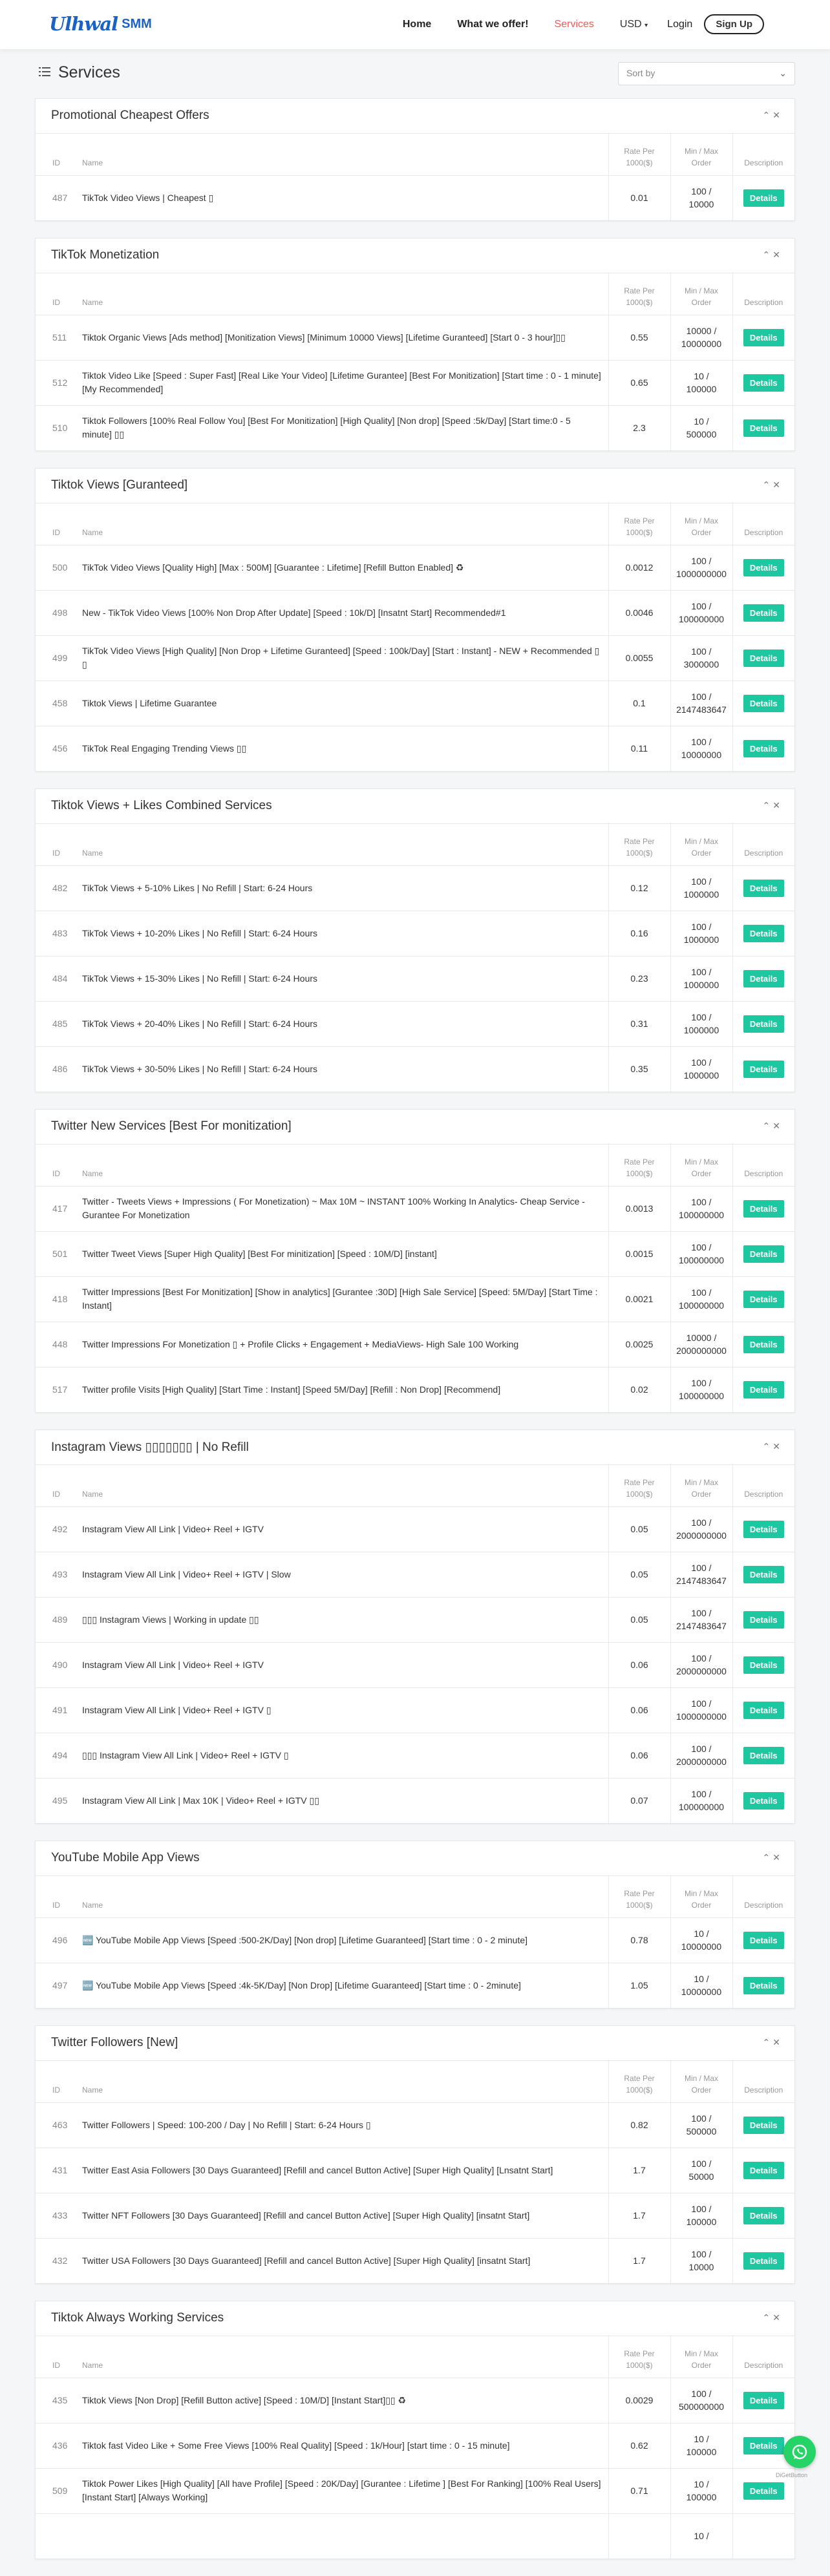 The width and height of the screenshot is (830, 2576). What do you see at coordinates (701, 1254) in the screenshot?
I see `service-min-max: 100 / 100000000` at bounding box center [701, 1254].